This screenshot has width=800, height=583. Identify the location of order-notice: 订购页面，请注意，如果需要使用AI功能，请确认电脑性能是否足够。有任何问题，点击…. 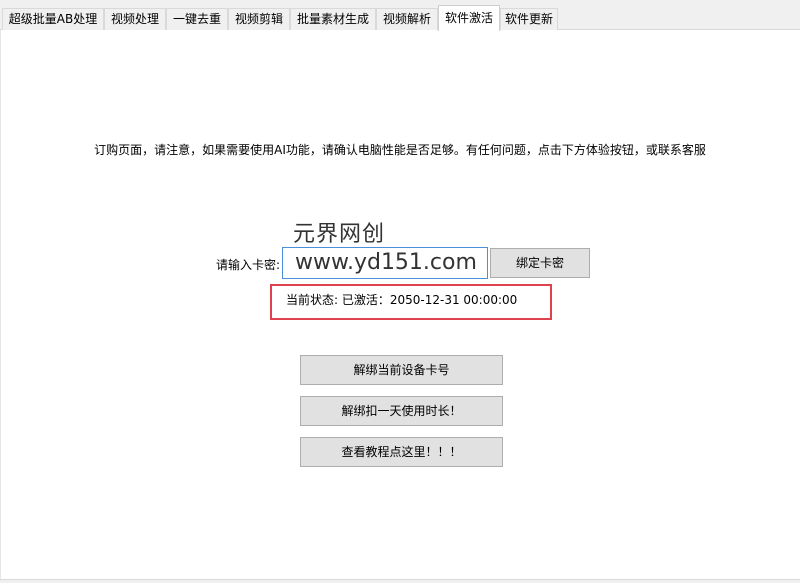
(400, 150).